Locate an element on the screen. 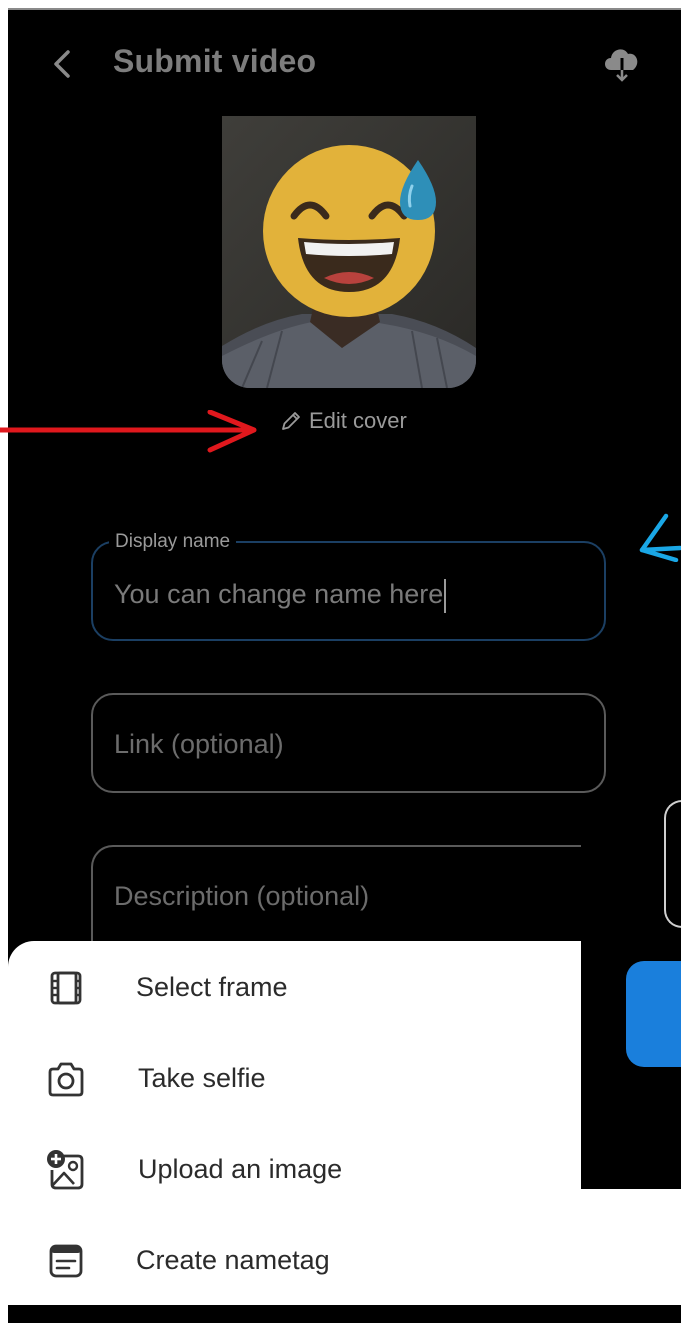 The image size is (681, 1323). red-arrow-annotation is located at coordinates (128, 431).